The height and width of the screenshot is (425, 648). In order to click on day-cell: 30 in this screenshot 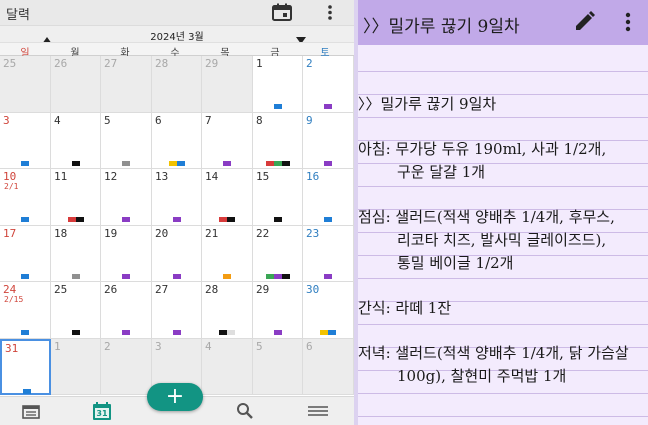, I will do `click(328, 310)`.